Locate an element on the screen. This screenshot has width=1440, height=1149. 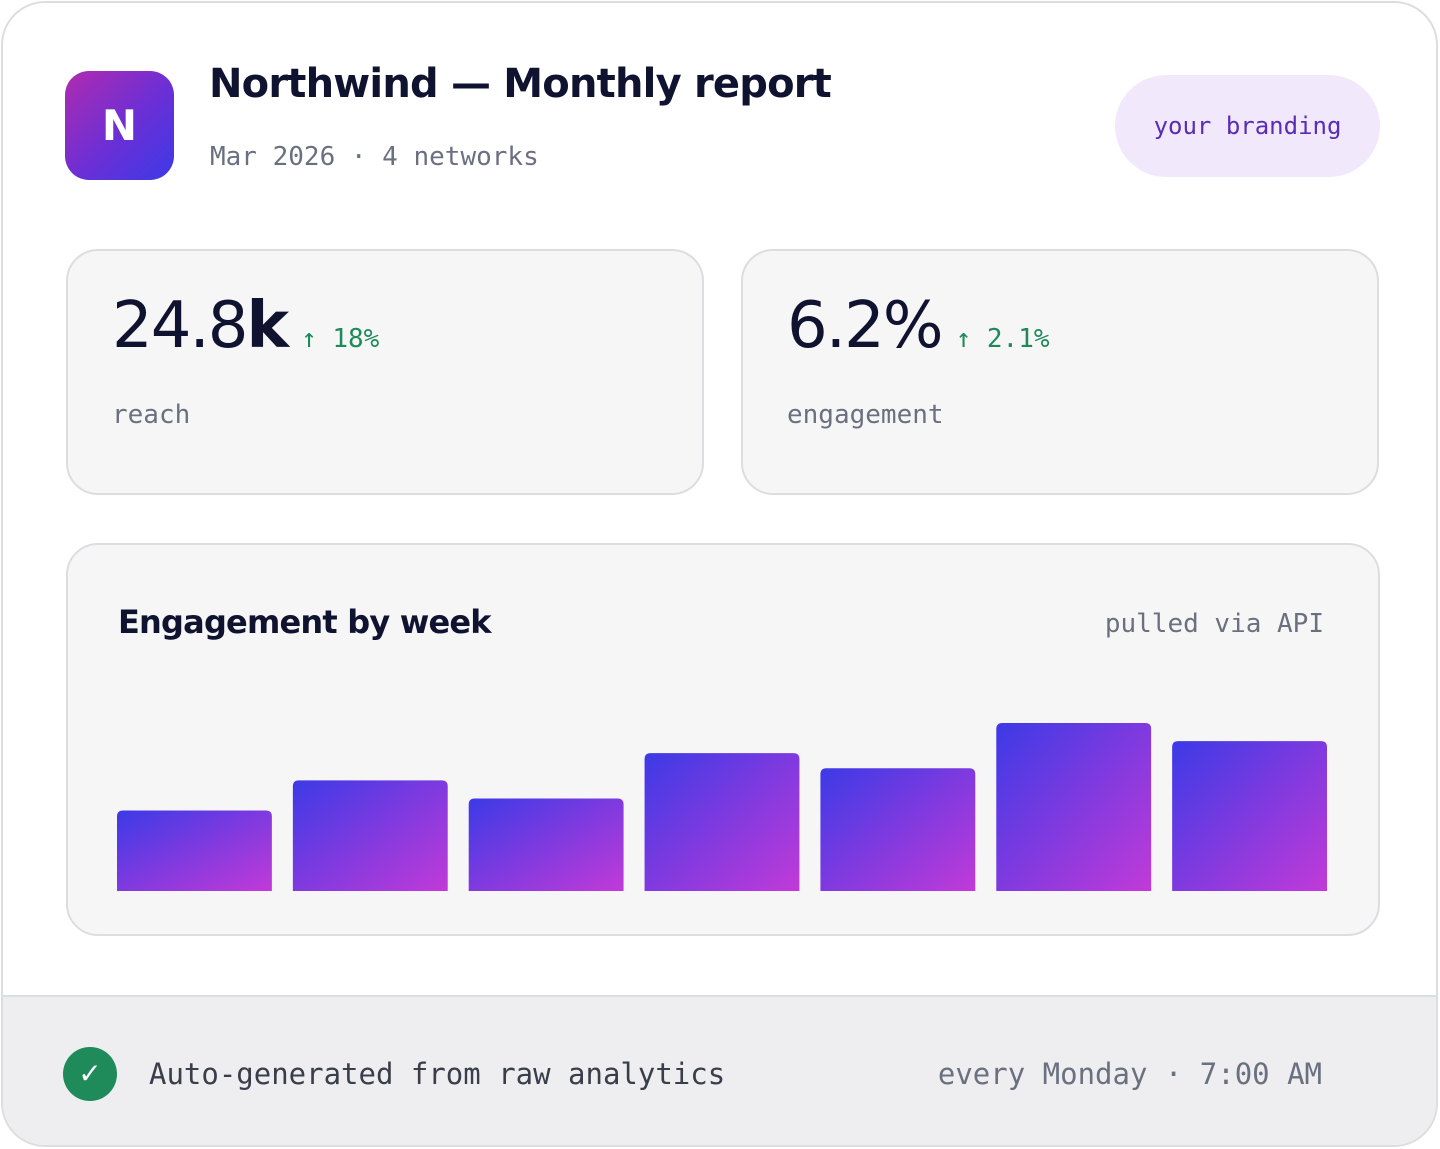
page-title: Northwind — Monthly report is located at coordinates (520, 84).